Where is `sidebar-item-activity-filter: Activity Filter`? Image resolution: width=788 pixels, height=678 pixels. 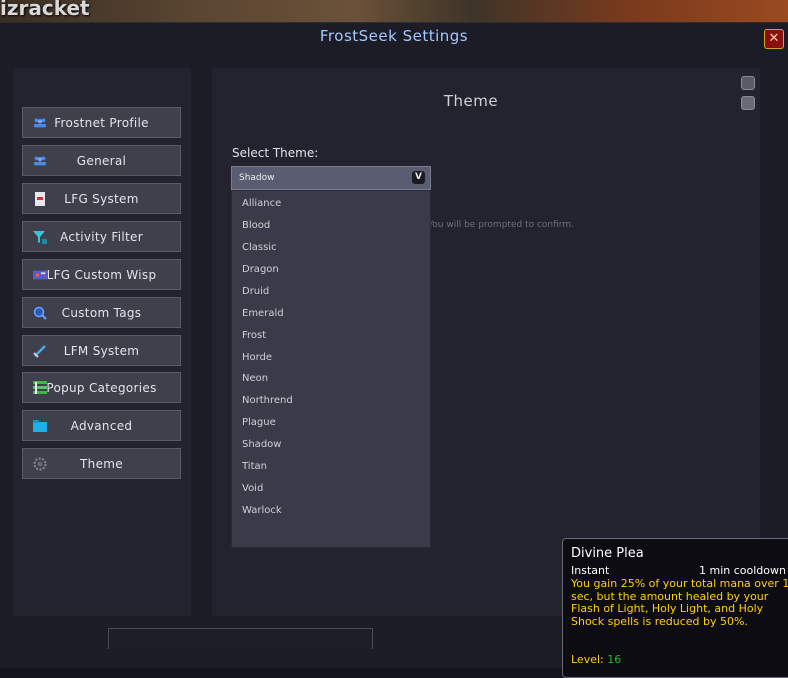 sidebar-item-activity-filter: Activity Filter is located at coordinates (101, 236).